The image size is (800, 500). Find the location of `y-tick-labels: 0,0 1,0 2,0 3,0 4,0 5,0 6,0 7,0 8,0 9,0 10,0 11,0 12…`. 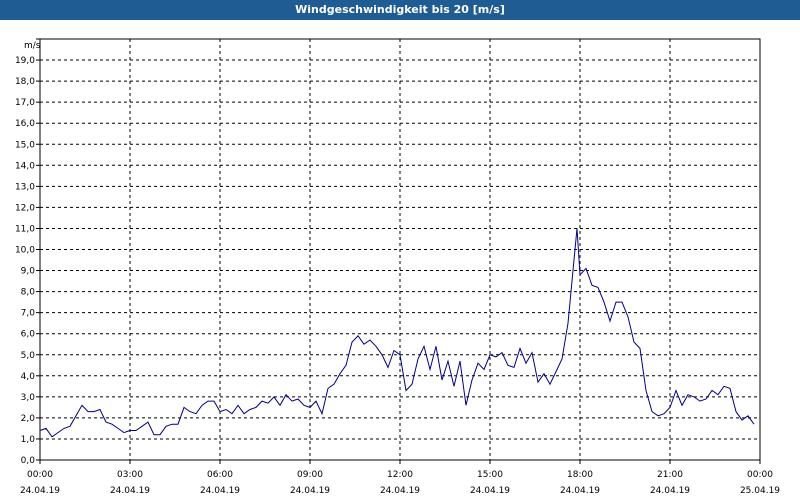

y-tick-labels: 0,0 1,0 2,0 3,0 4,0 5,0 6,0 7,0 8,0 9,0 10,0 11,0 12… is located at coordinates (25, 261).